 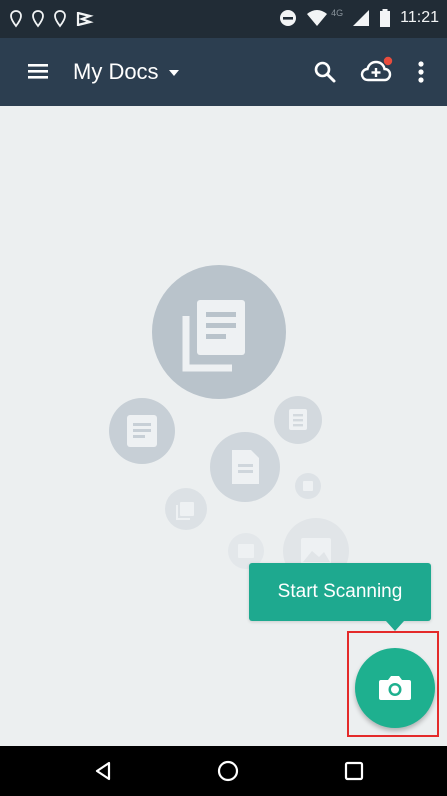 What do you see at coordinates (223, 19) in the screenshot?
I see `status-bar: 4G 11:21` at bounding box center [223, 19].